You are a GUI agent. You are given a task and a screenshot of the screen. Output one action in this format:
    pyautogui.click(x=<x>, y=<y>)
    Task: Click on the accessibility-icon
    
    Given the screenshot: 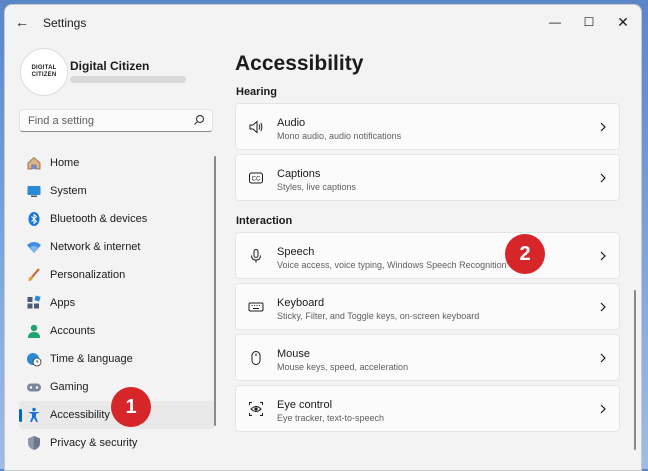 What is the action you would take?
    pyautogui.click(x=34, y=414)
    